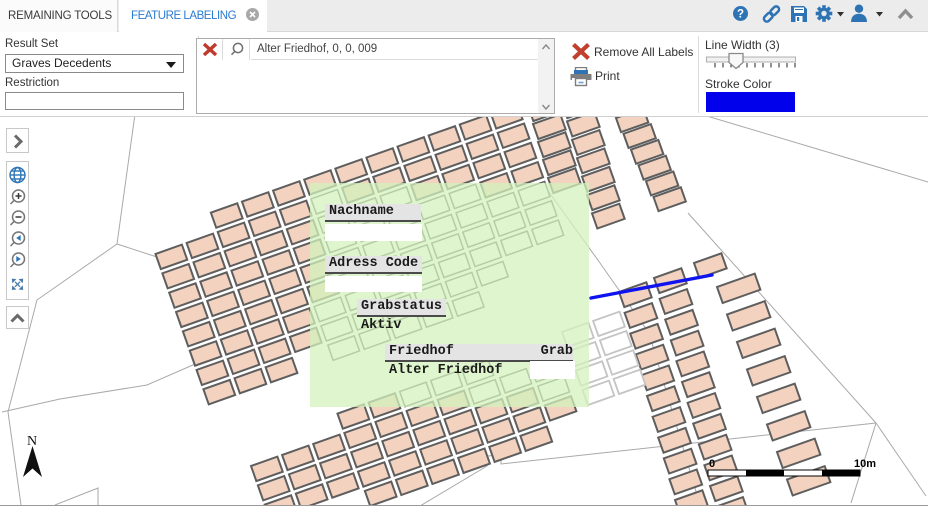 This screenshot has width=928, height=532. What do you see at coordinates (865, 464) in the screenshot?
I see `svg-text: 10m` at bounding box center [865, 464].